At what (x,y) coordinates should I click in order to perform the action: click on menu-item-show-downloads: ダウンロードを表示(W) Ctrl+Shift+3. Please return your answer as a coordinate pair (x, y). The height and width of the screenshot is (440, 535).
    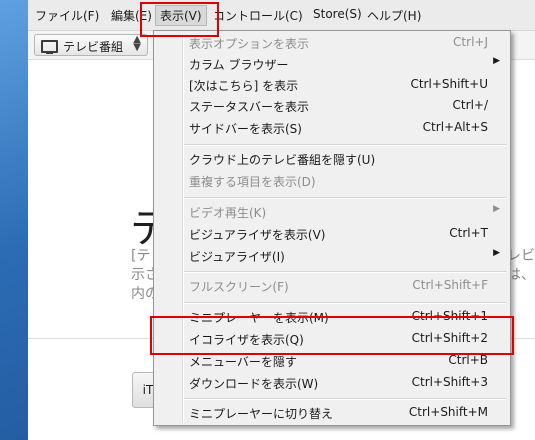
    Looking at the image, I should click on (332, 382).